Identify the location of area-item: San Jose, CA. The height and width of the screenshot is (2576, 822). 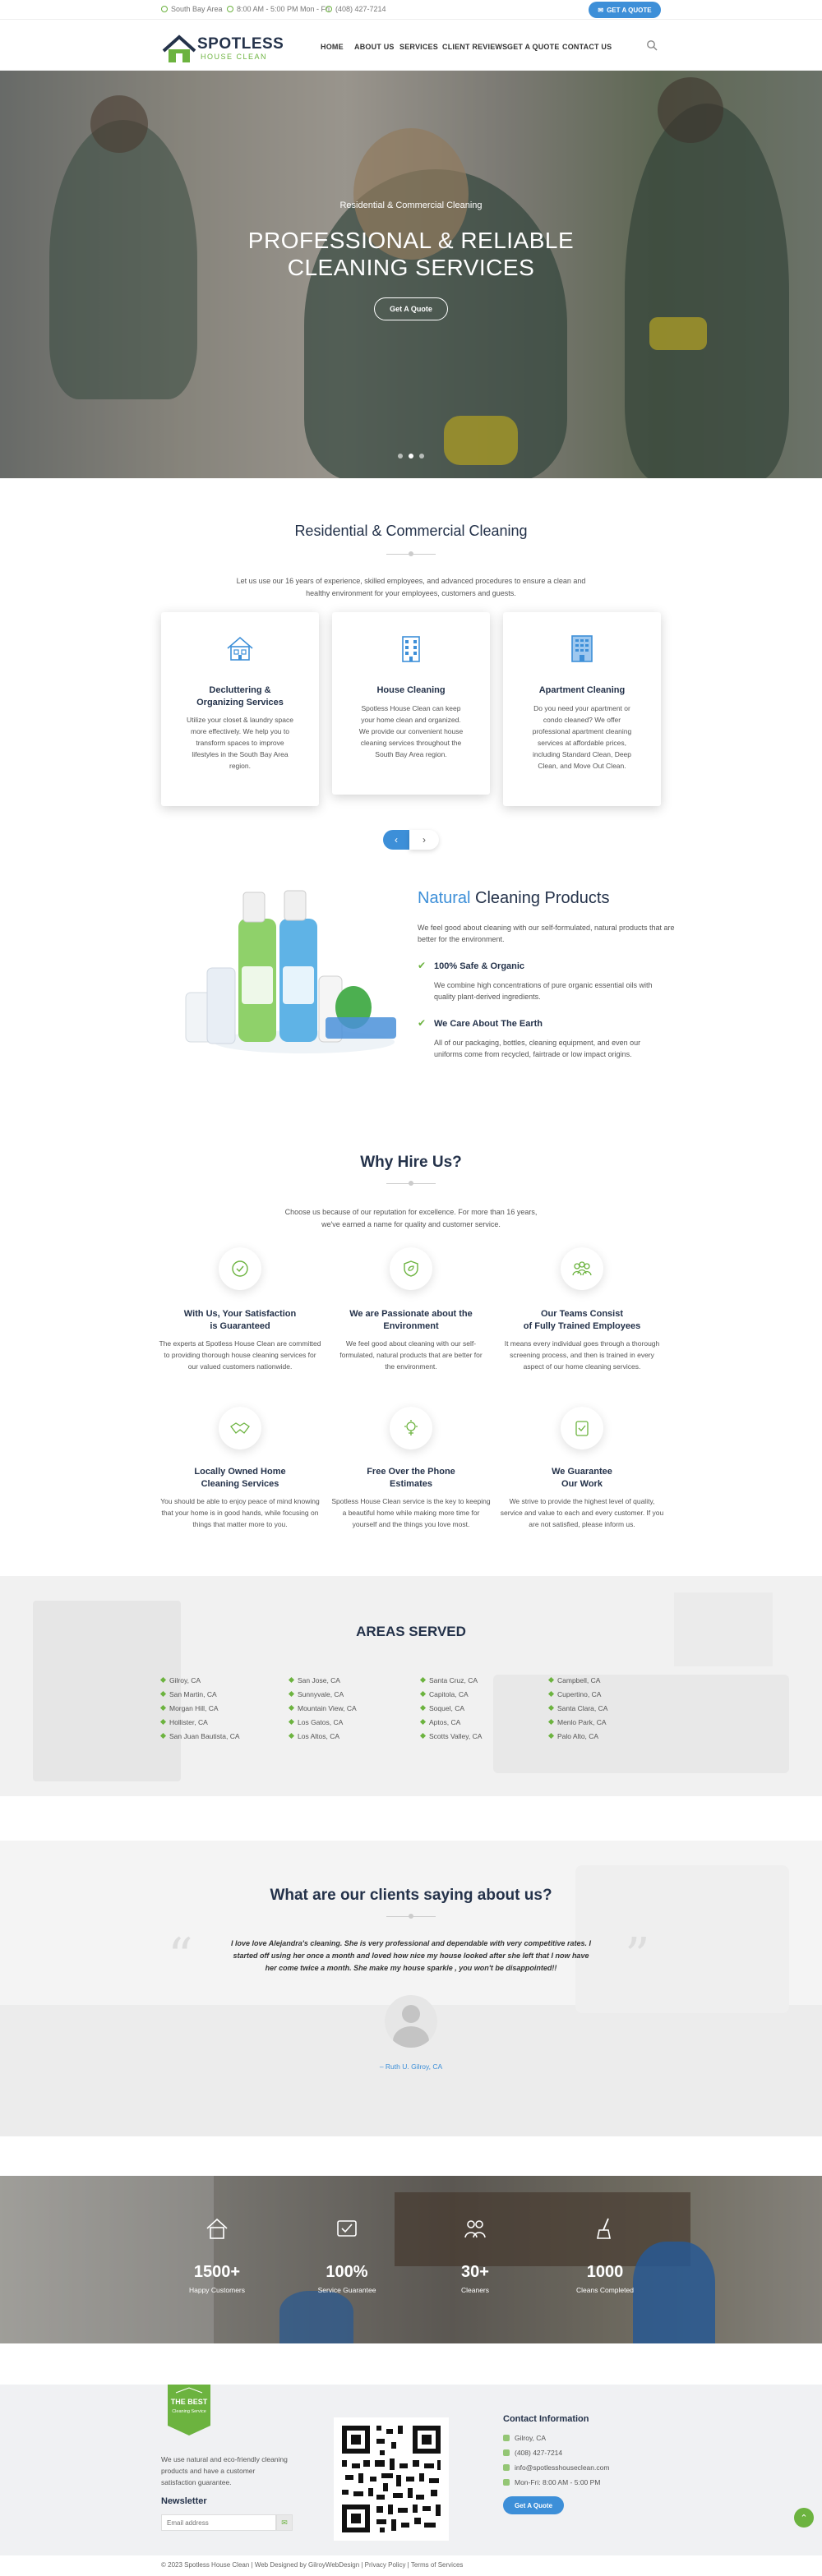
(322, 1680).